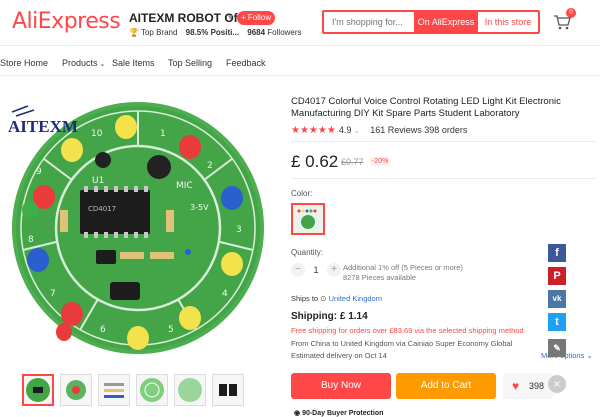  What do you see at coordinates (230, 17) in the screenshot?
I see `chevron-down-icon: ▾` at bounding box center [230, 17].